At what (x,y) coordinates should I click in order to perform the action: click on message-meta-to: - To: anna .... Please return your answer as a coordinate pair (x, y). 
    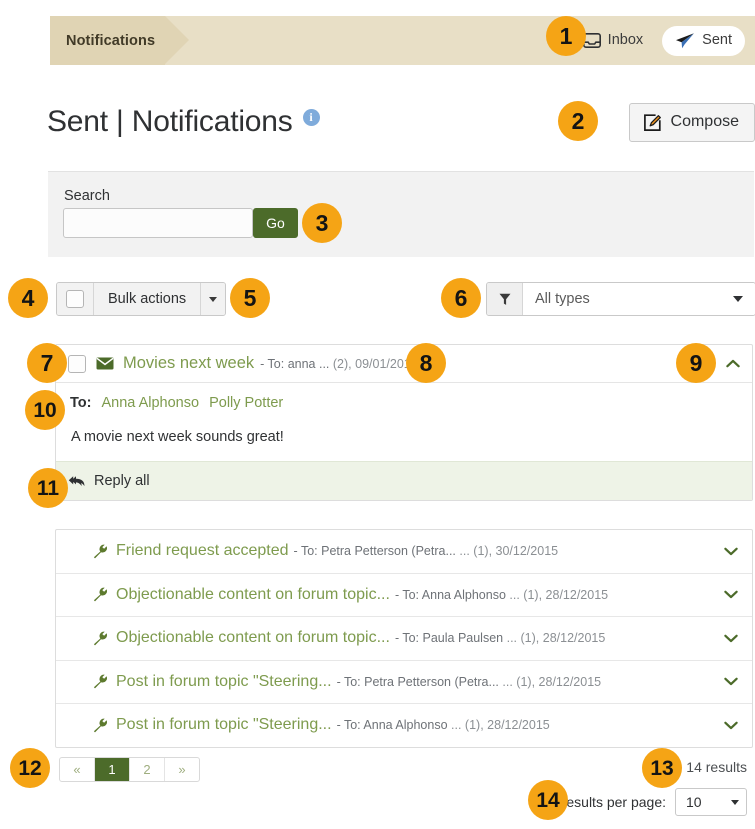
    Looking at the image, I should click on (295, 363).